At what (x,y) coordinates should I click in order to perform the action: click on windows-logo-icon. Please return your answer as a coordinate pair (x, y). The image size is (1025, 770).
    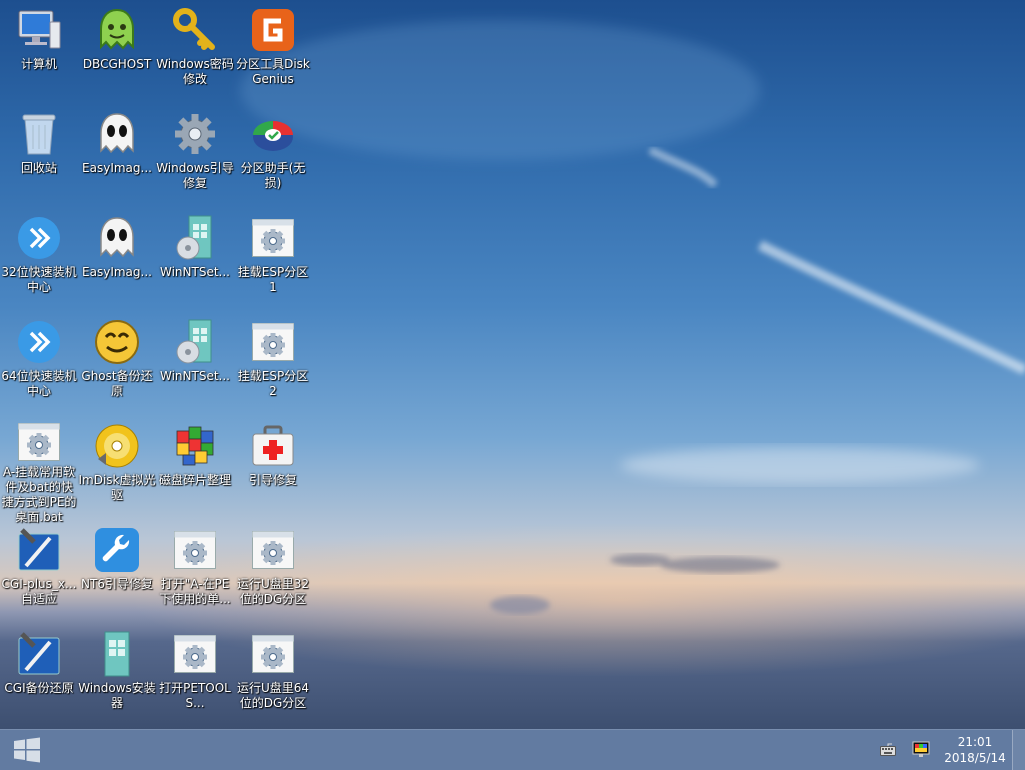
    Looking at the image, I should click on (27, 750).